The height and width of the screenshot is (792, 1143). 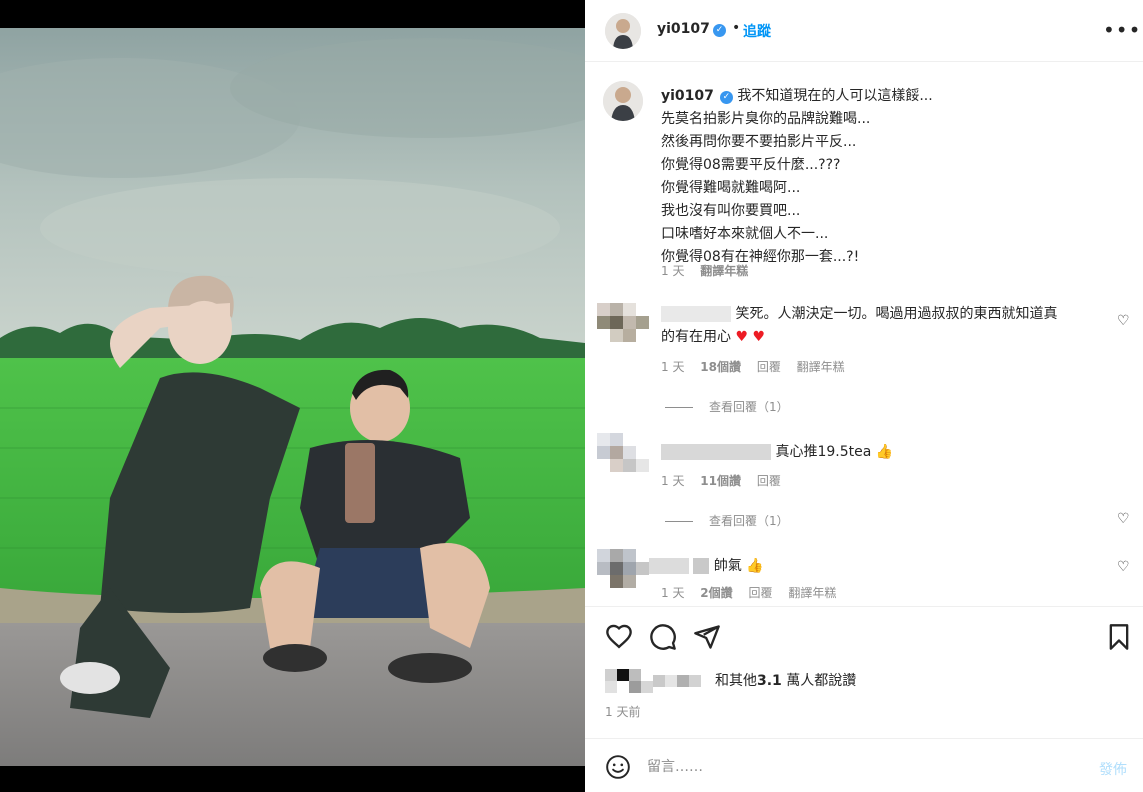 I want to click on caption-age: 1 天, so click(x=673, y=271).